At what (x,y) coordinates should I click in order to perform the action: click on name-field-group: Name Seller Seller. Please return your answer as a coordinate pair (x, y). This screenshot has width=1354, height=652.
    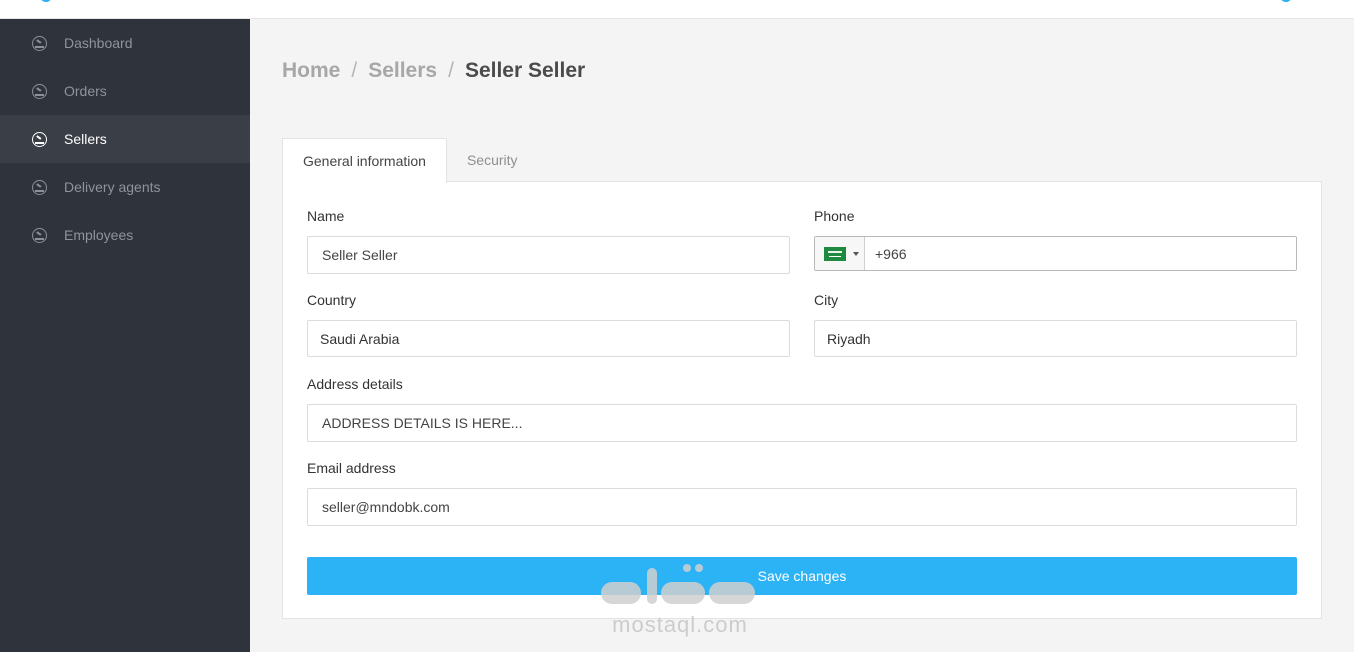
    Looking at the image, I should click on (548, 241).